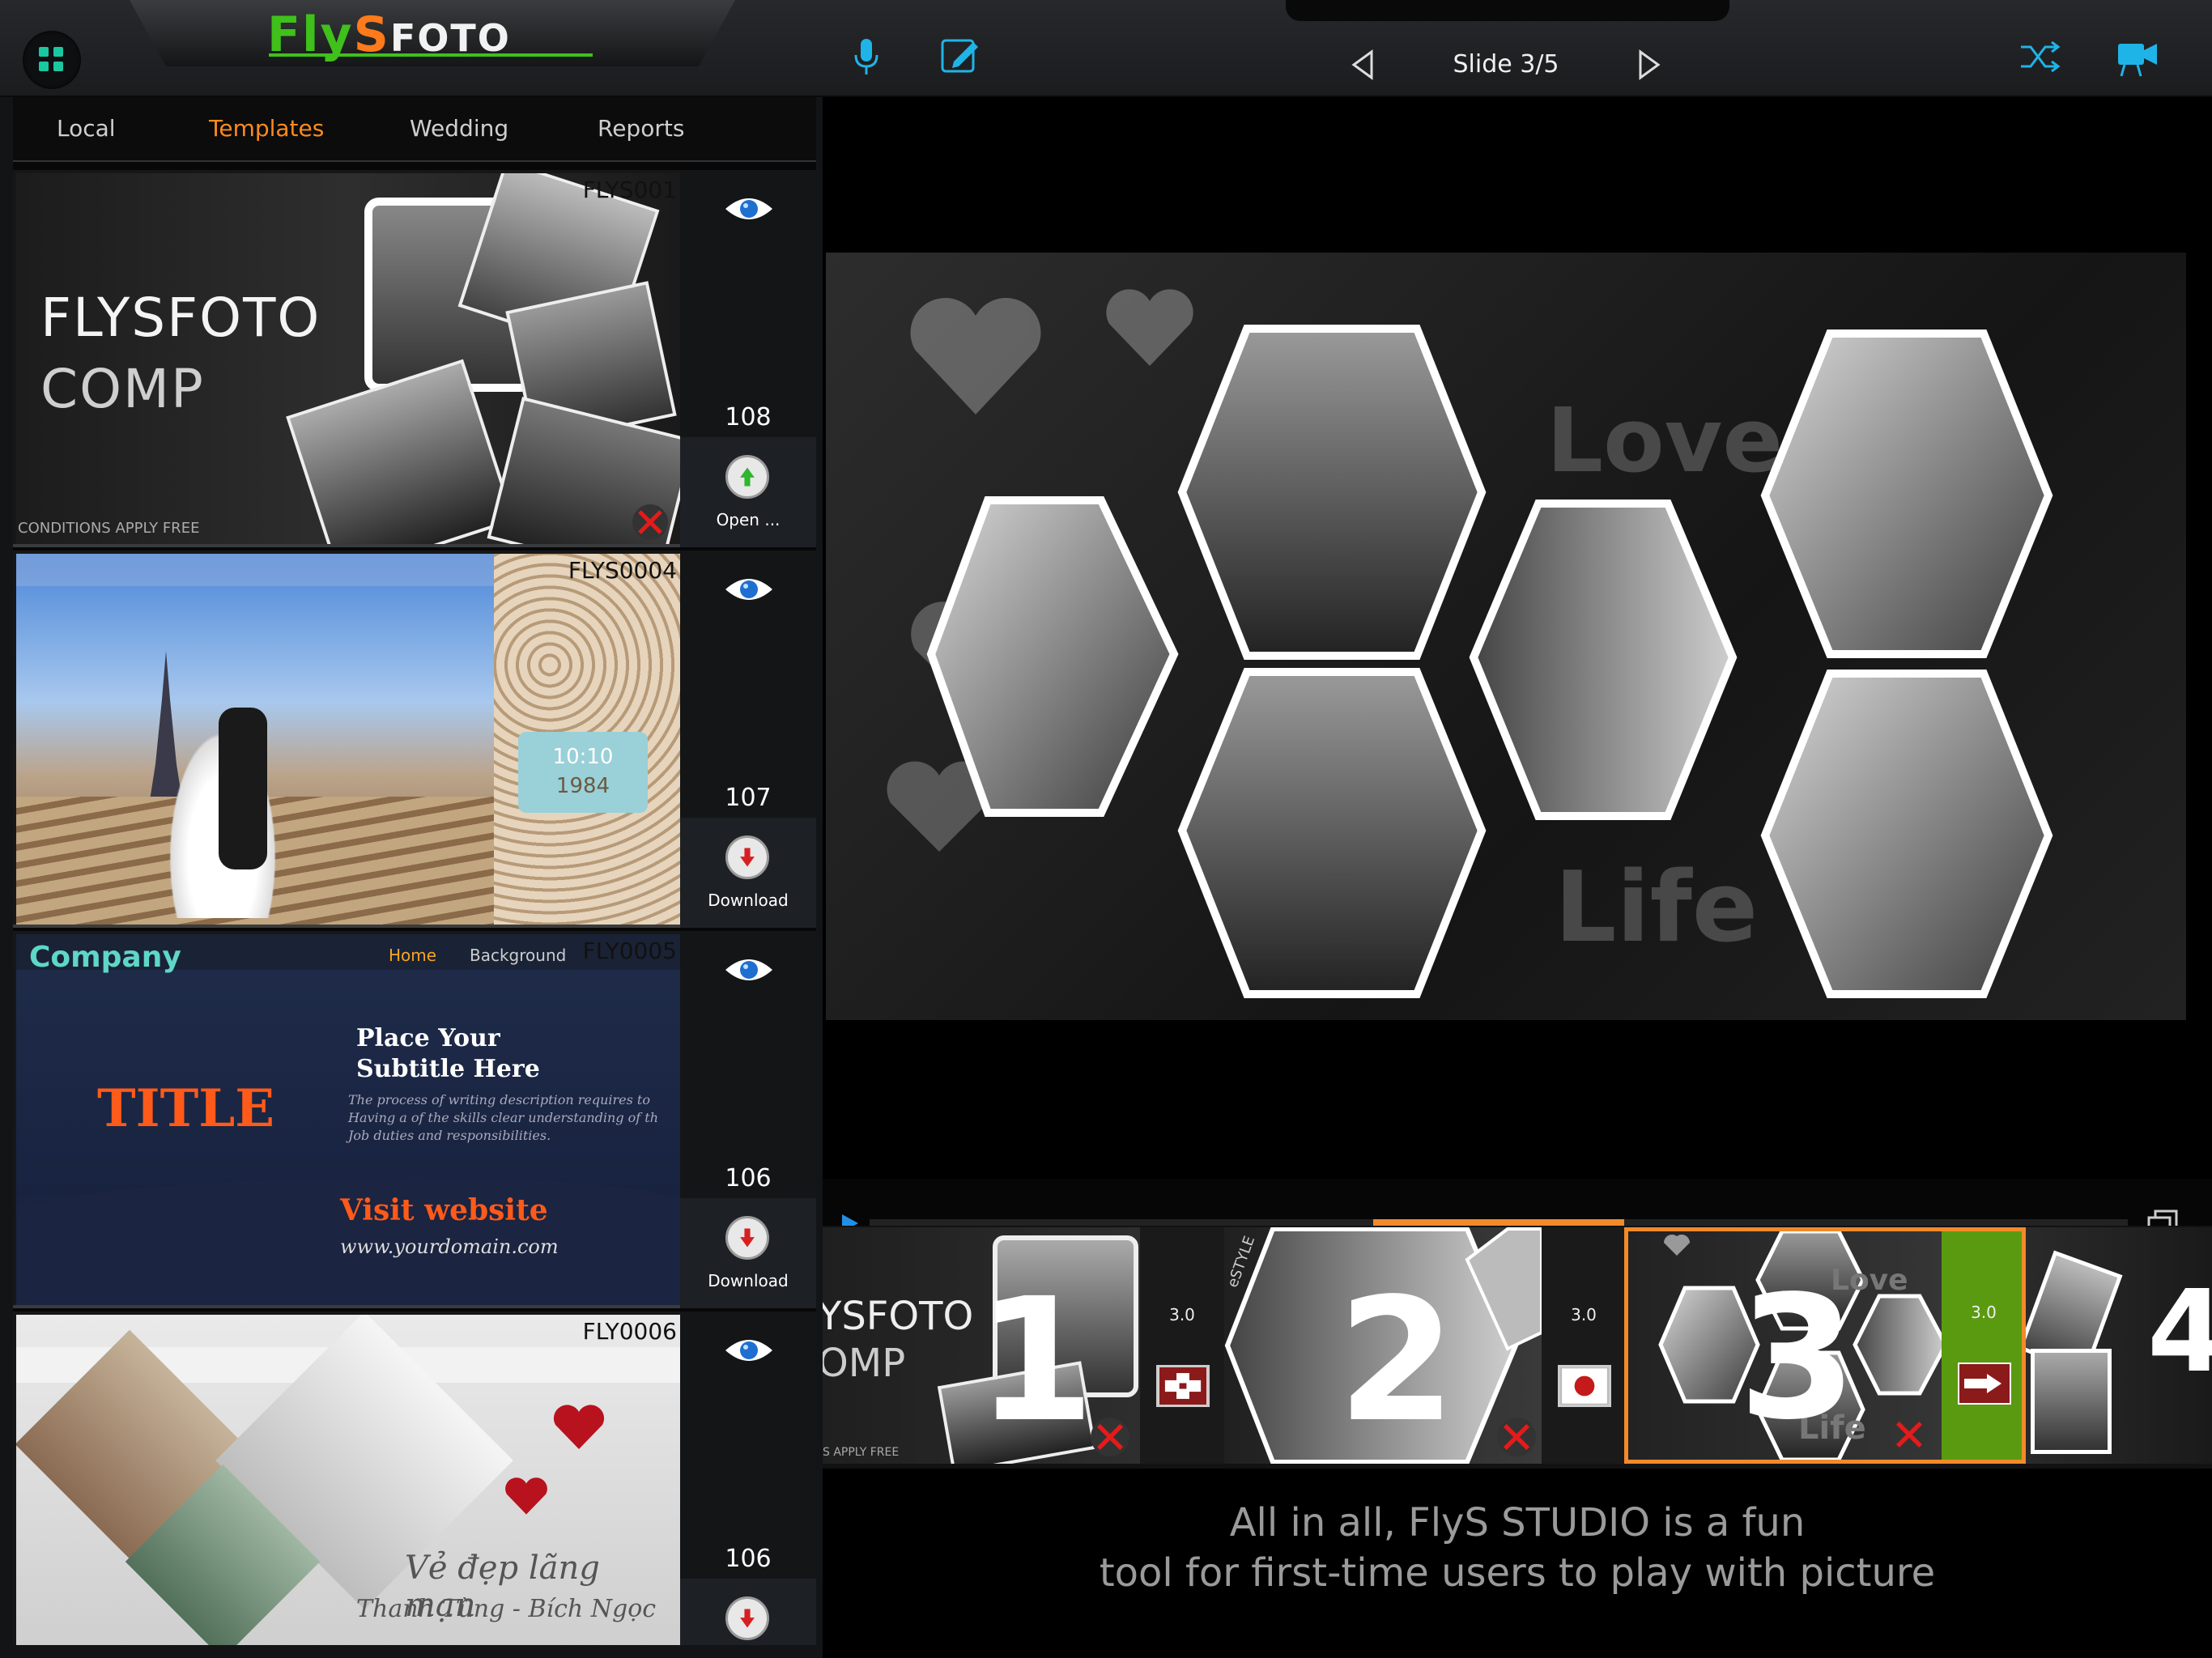 The image size is (2212, 1658). What do you see at coordinates (87, 128) in the screenshot?
I see `tab-local: Local` at bounding box center [87, 128].